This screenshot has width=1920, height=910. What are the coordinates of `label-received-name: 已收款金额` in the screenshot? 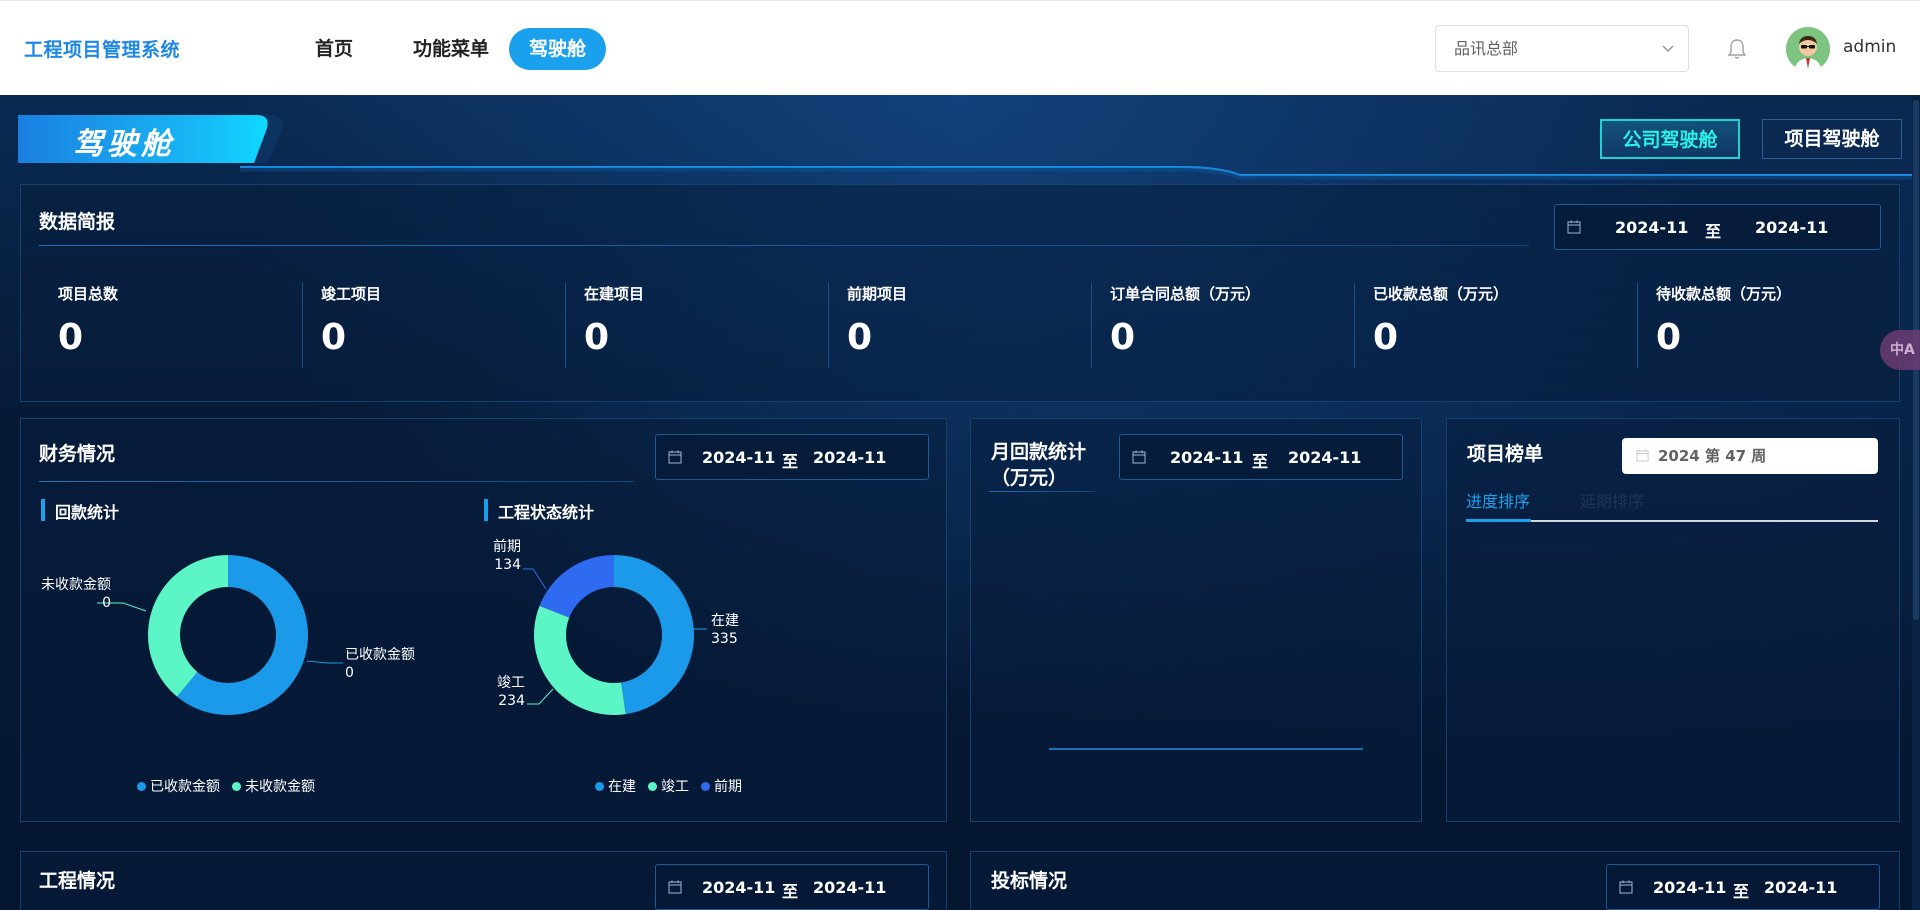 It's located at (380, 655).